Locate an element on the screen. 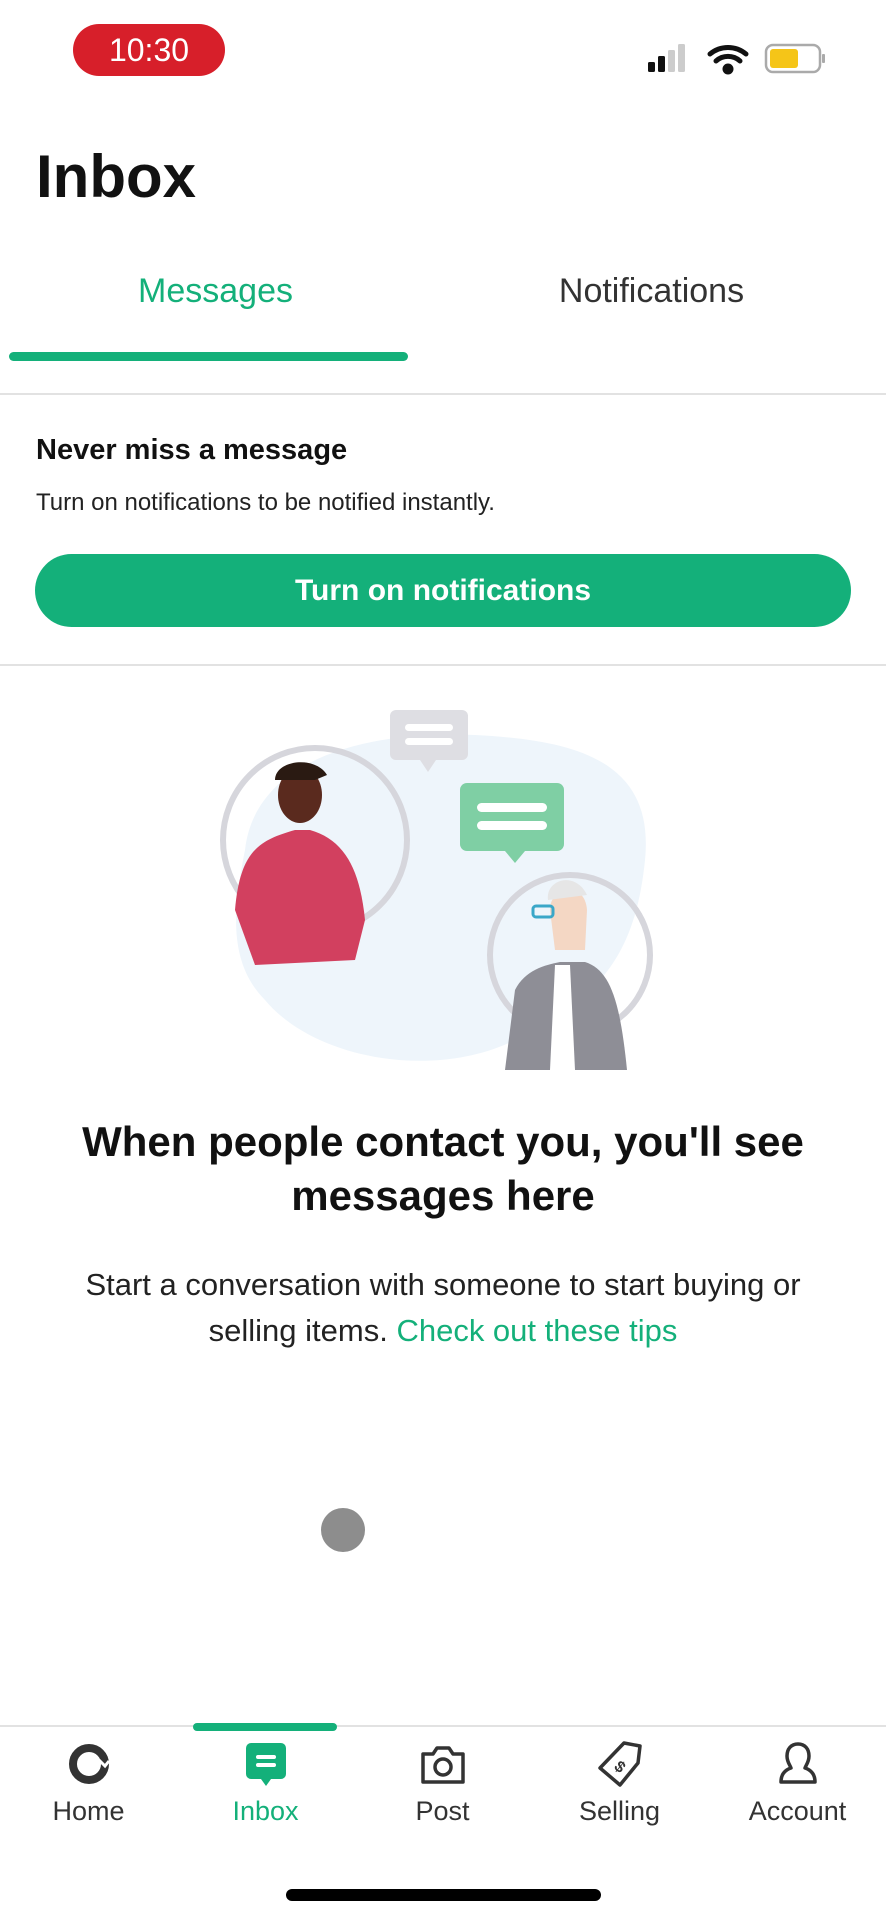 Image resolution: width=886 pixels, height=1920 pixels. active-tab-indicator is located at coordinates (208, 356).